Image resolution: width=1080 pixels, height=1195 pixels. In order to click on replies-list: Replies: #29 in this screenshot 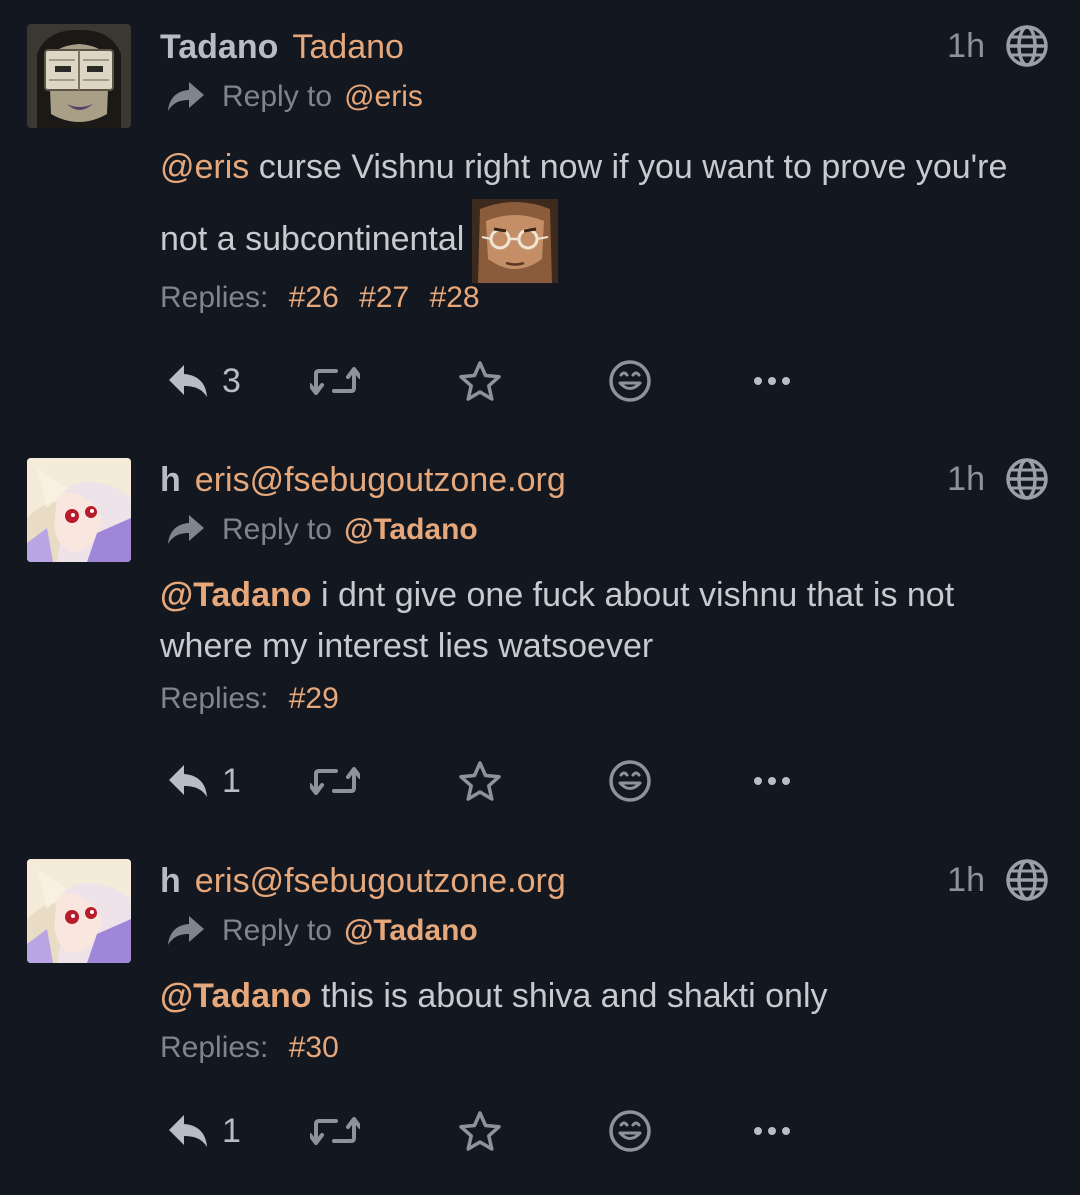, I will do `click(249, 699)`.